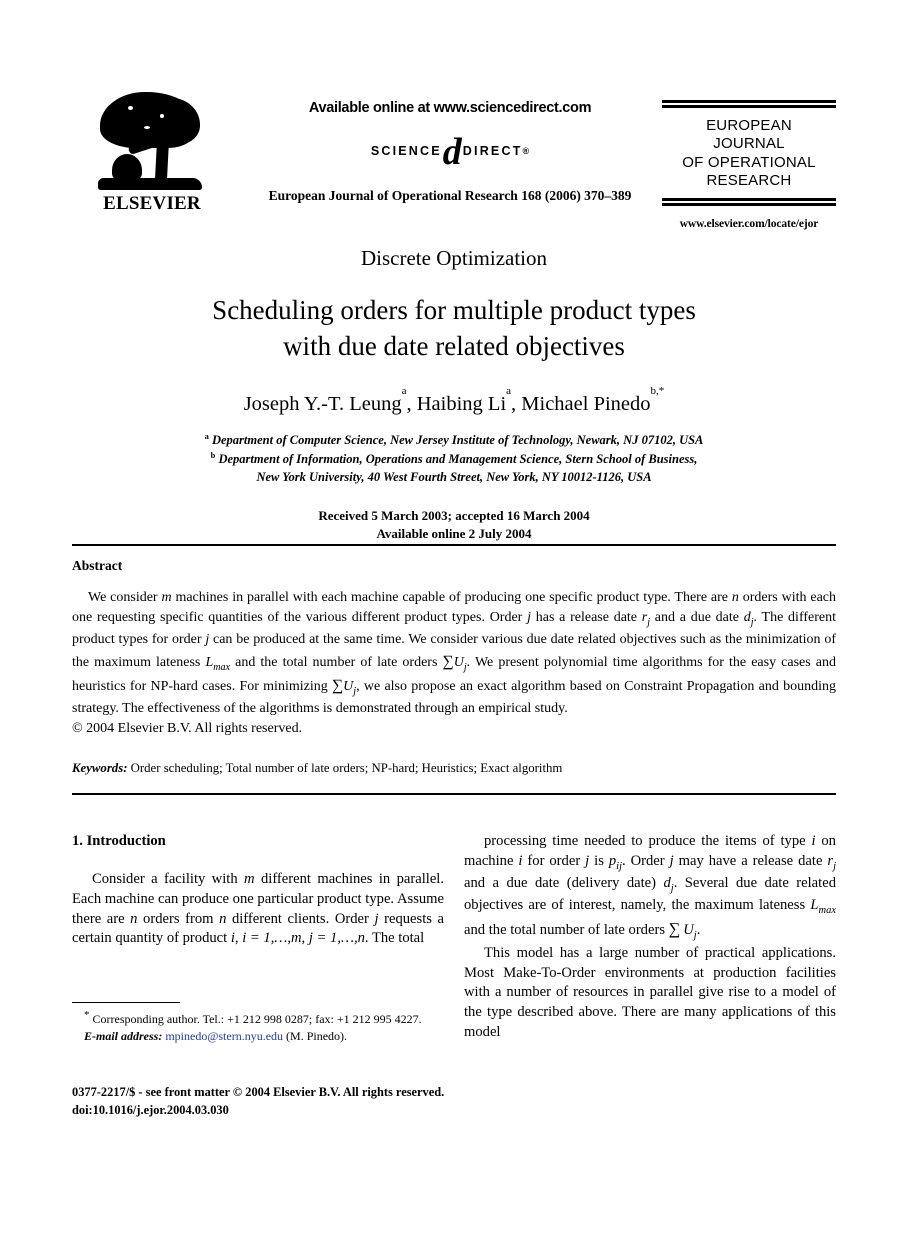 The height and width of the screenshot is (1238, 907). Describe the element at coordinates (682, 930) in the screenshot. I see `body-symbol-sum-uj: ∑ Uj` at that location.